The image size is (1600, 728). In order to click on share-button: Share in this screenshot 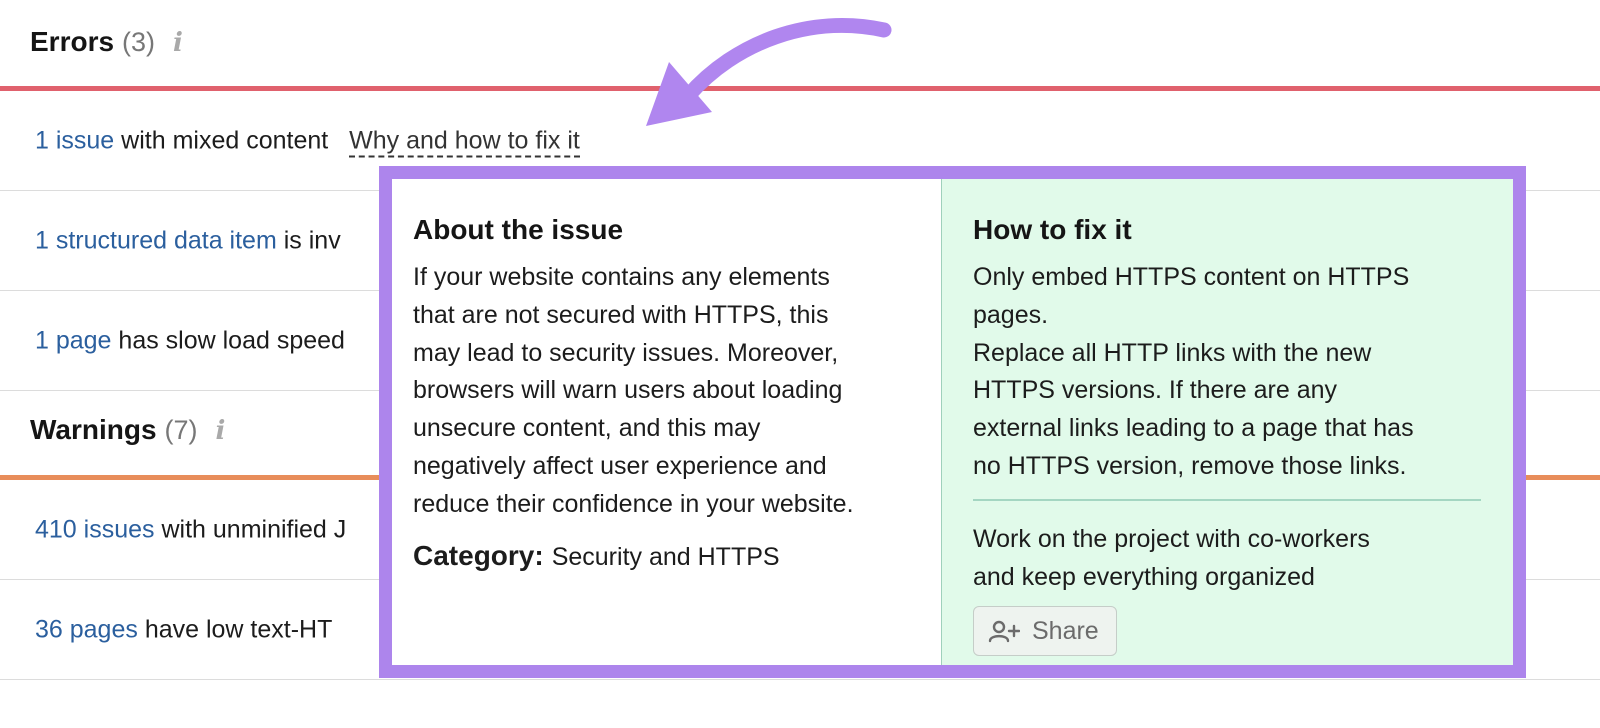, I will do `click(1045, 631)`.